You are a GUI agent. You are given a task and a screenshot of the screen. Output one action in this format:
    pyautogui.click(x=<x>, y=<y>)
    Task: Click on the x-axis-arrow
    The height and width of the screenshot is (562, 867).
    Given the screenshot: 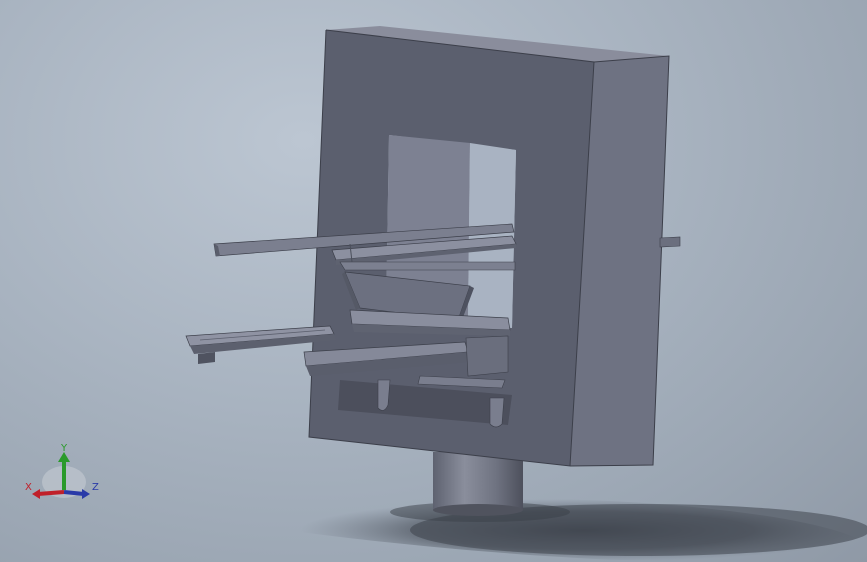 What is the action you would take?
    pyautogui.click(x=51, y=493)
    